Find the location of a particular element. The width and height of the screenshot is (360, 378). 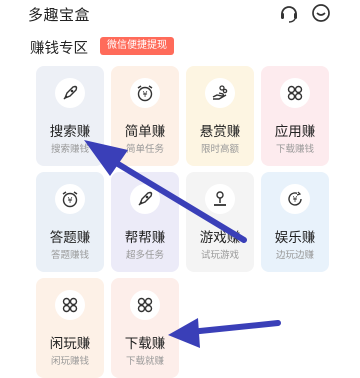

card-subtitle: 超多任务 is located at coordinates (144, 255).